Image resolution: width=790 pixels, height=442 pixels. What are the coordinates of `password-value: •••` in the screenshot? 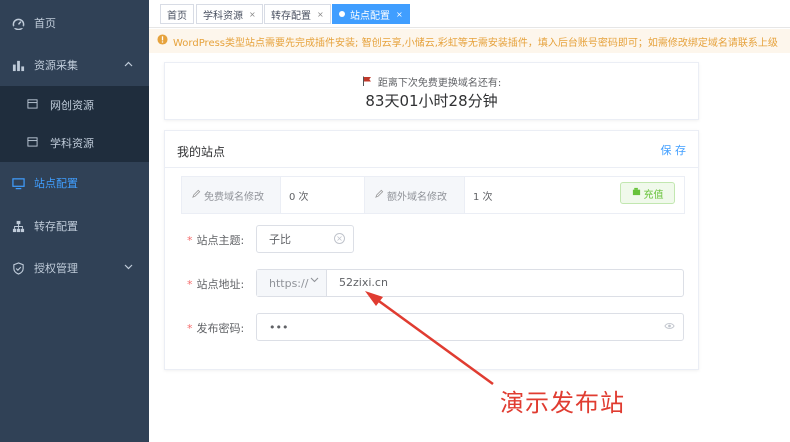 It's located at (279, 327).